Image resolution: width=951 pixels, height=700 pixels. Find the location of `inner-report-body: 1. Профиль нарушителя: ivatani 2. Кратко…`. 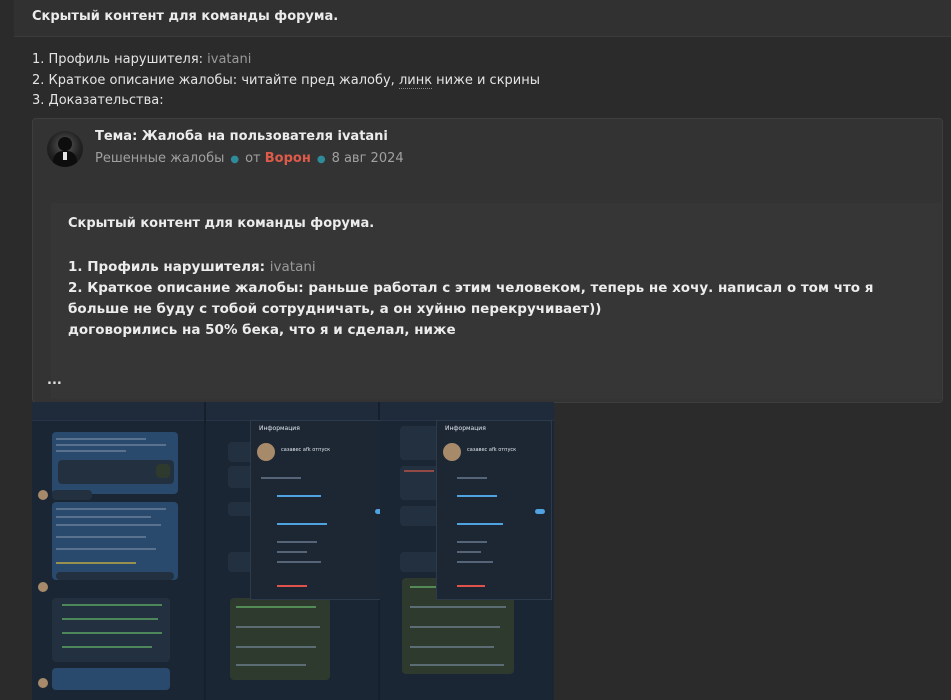

inner-report-body: 1. Профиль нарушителя: ivatani 2. Кратко… is located at coordinates (493, 299).